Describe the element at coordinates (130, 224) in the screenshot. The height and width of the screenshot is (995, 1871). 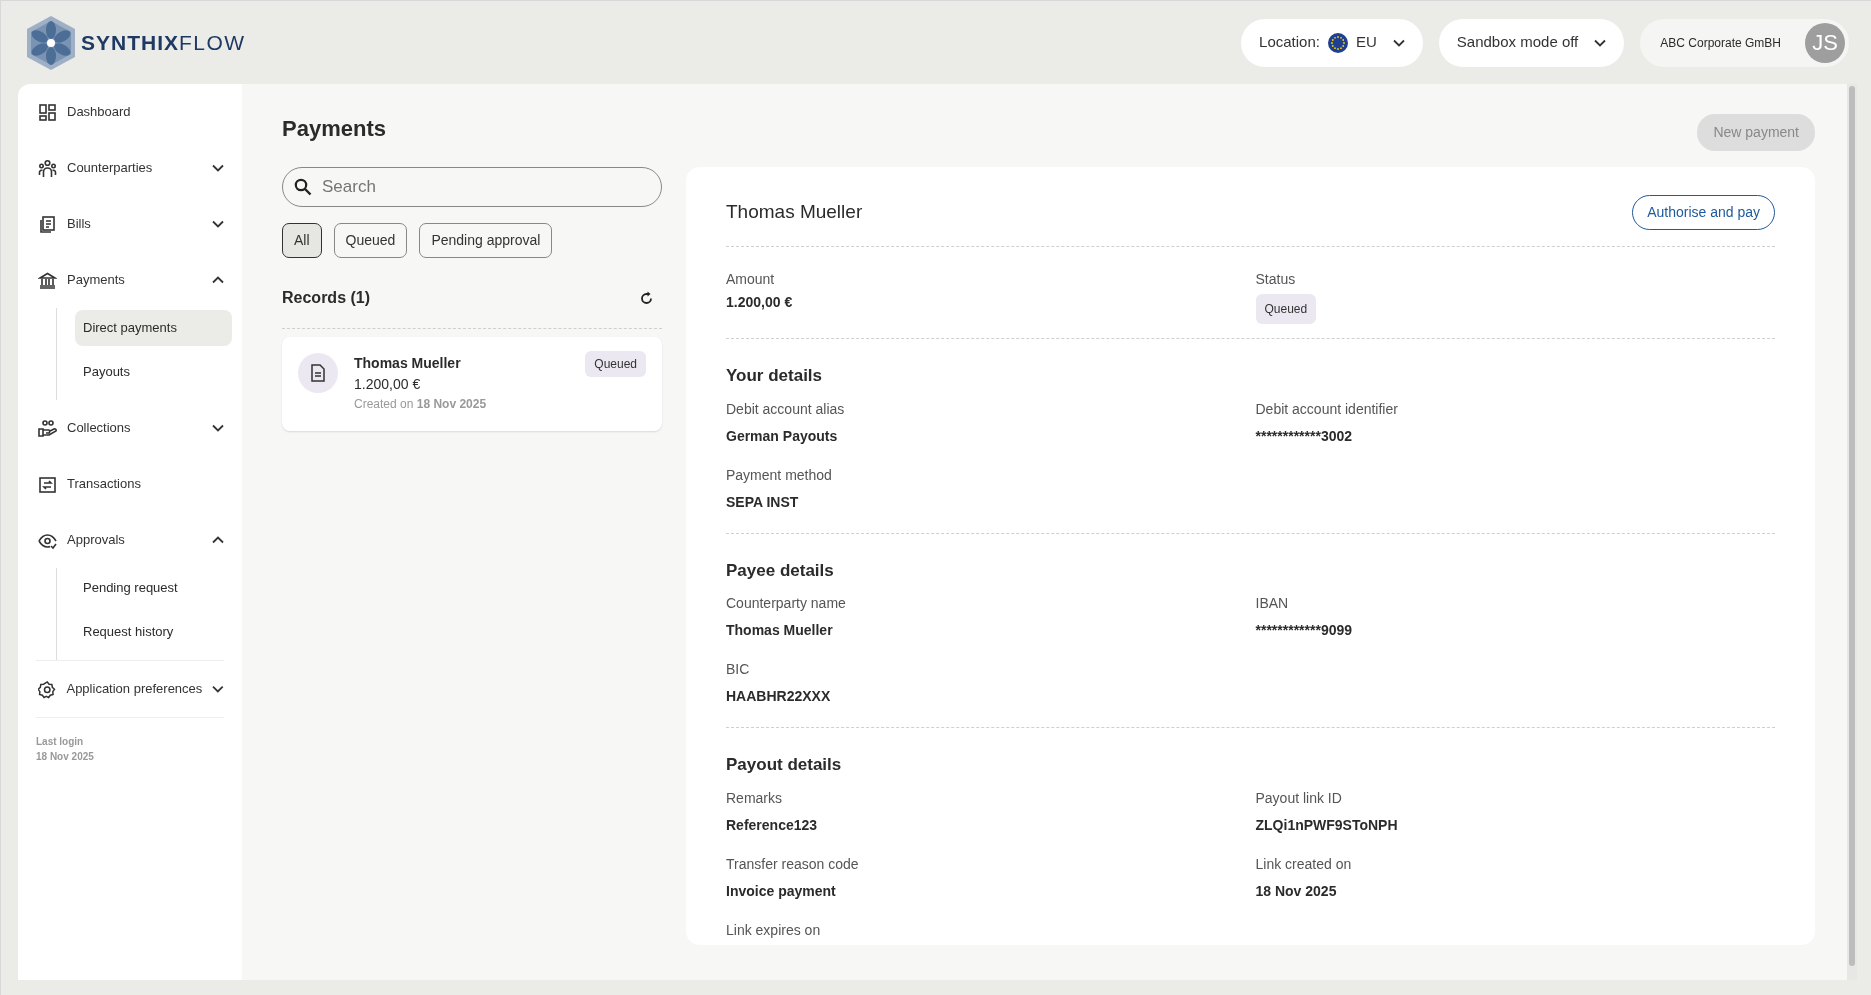
I see `sidebar-item: Bills` at that location.